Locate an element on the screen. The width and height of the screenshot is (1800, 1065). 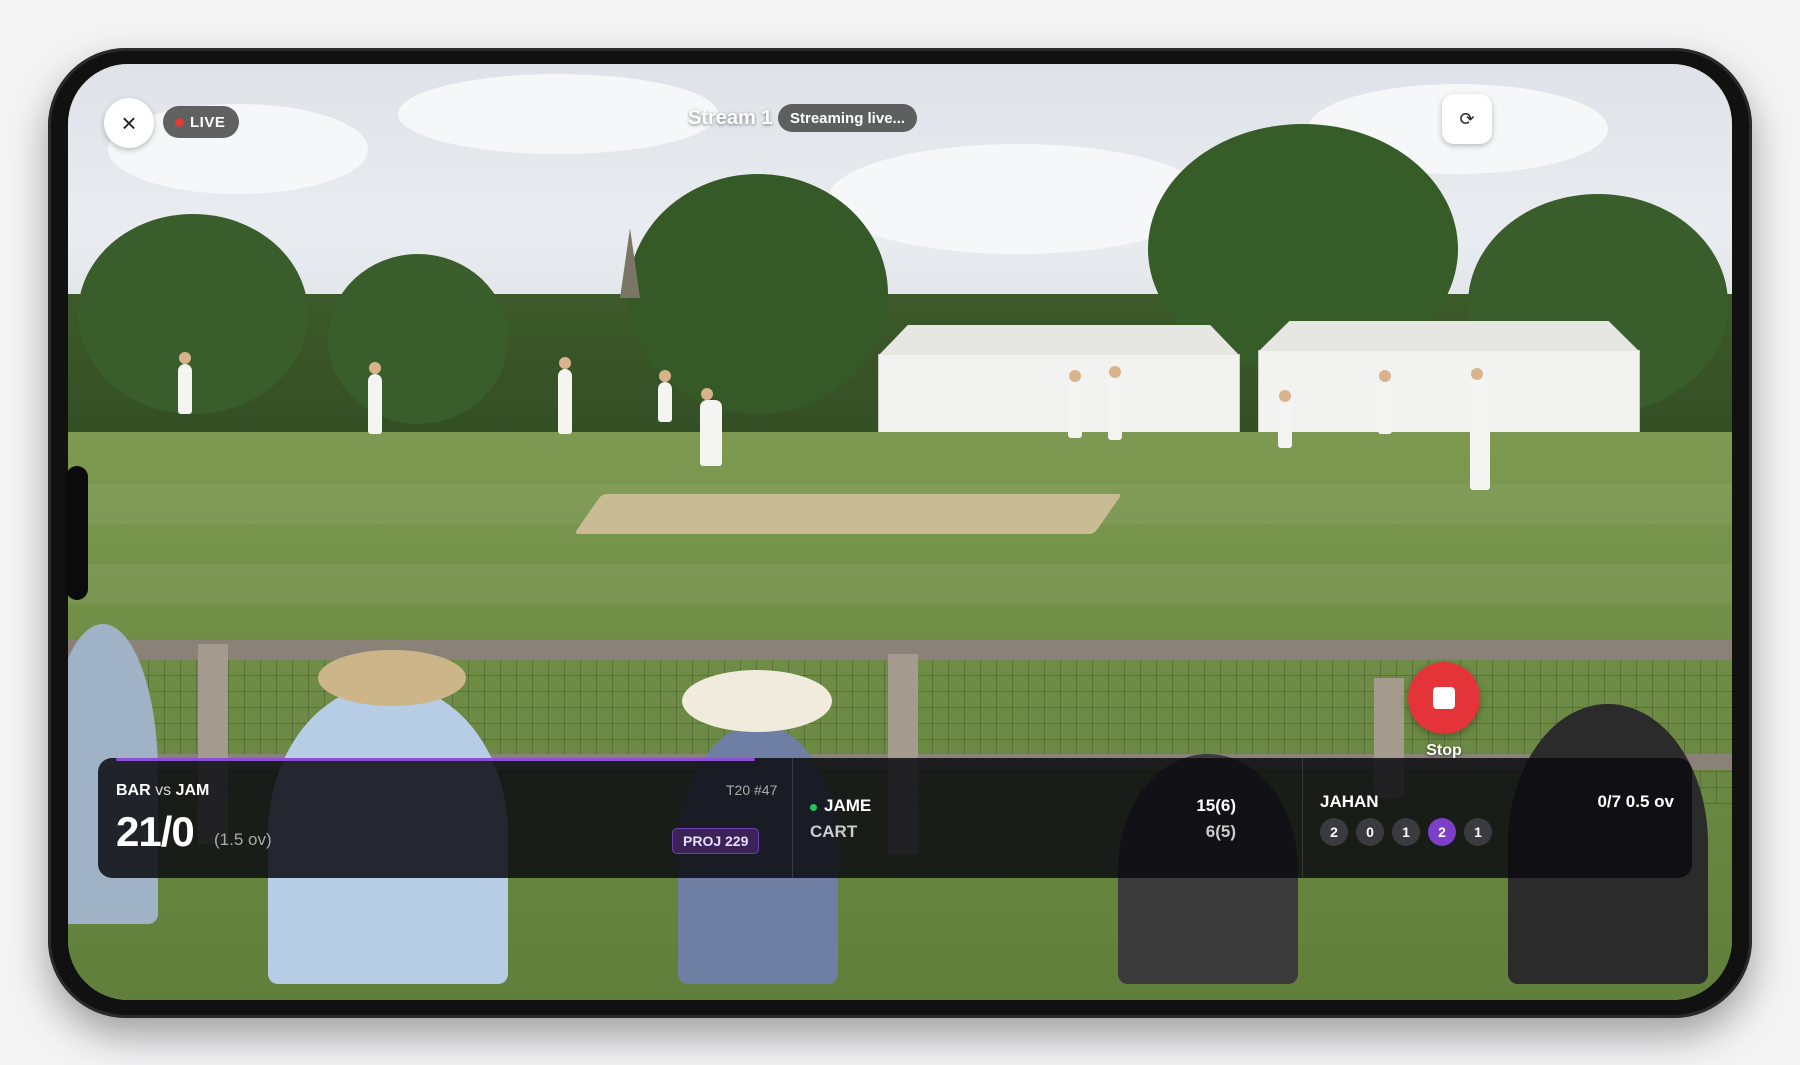
bowler-name: JAHAN is located at coordinates (1349, 801).